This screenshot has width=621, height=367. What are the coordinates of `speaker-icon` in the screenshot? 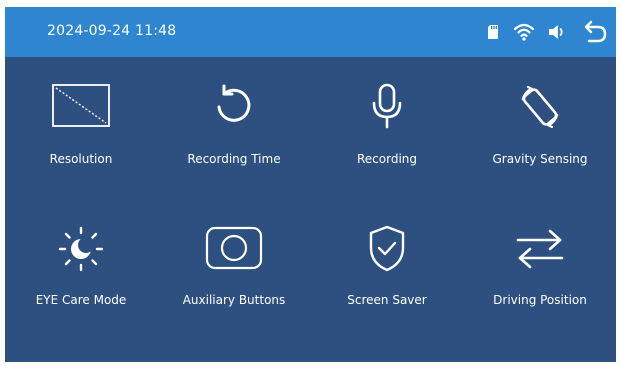 It's located at (557, 32).